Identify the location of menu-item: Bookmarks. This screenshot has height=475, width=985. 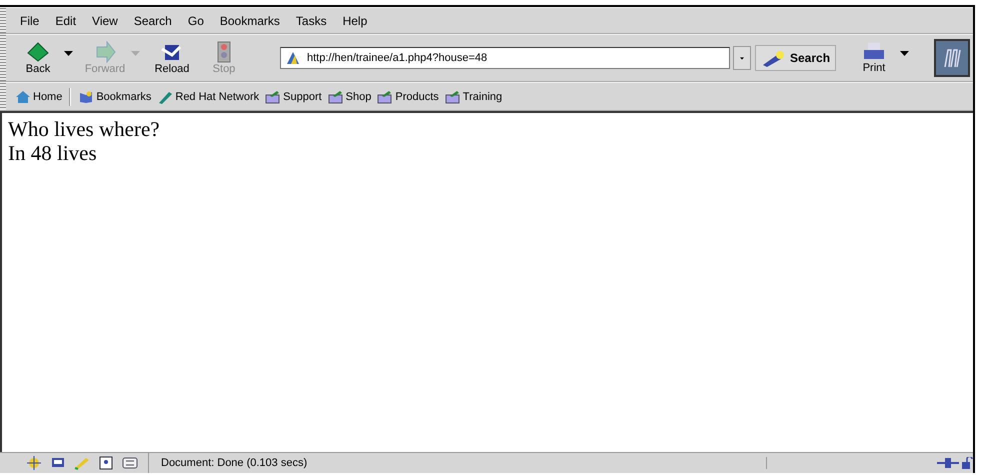
(250, 21).